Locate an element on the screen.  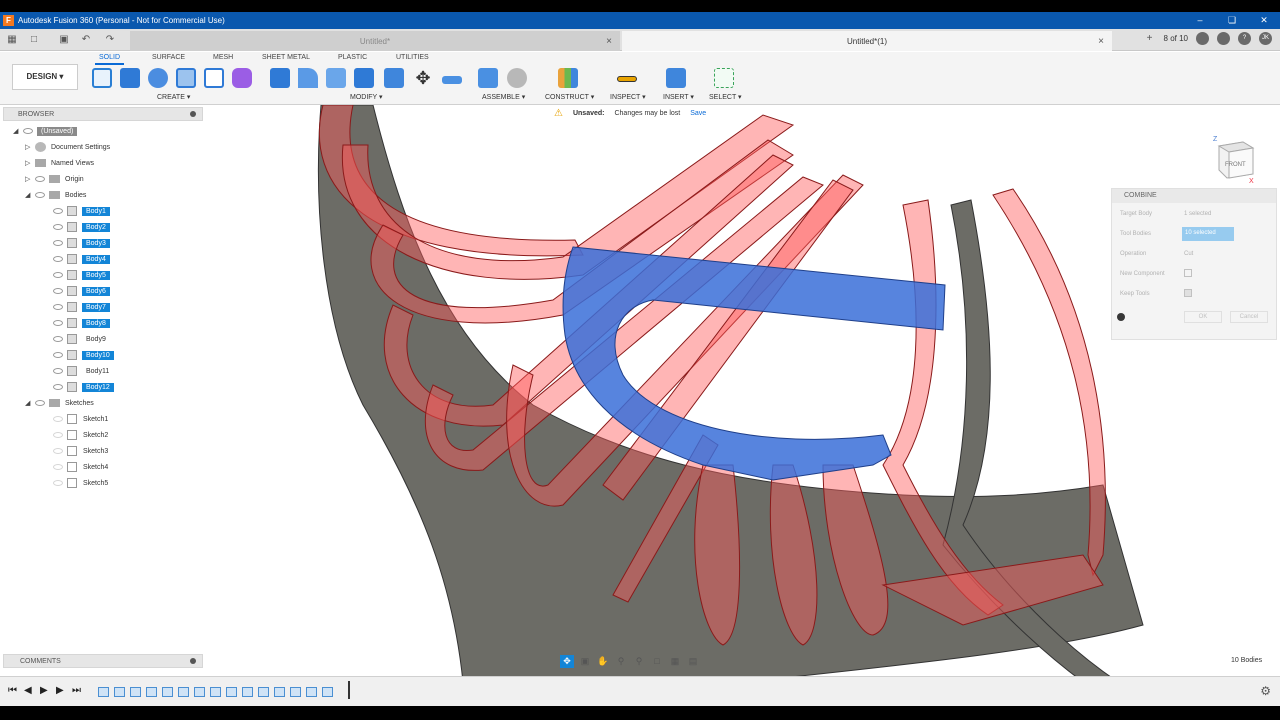
target-body-selector: 1 selected is located at coordinates (1197, 214).